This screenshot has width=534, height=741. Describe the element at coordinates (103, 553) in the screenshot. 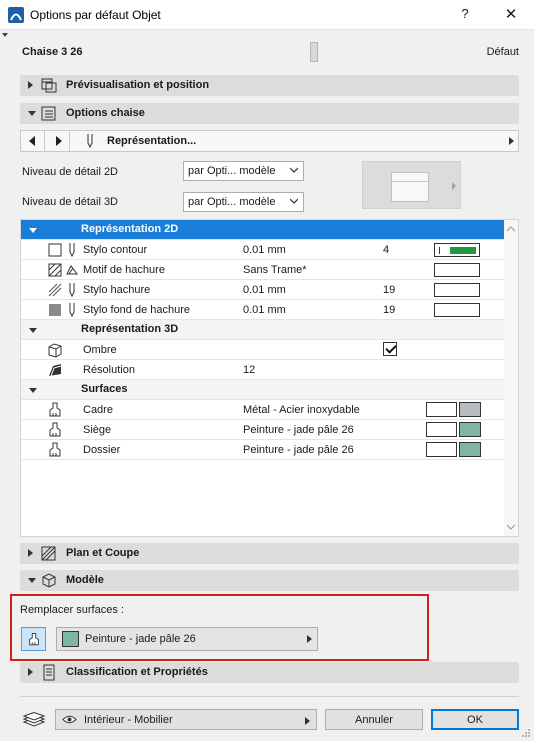

I see `panel-label: Plan et Coupe` at that location.